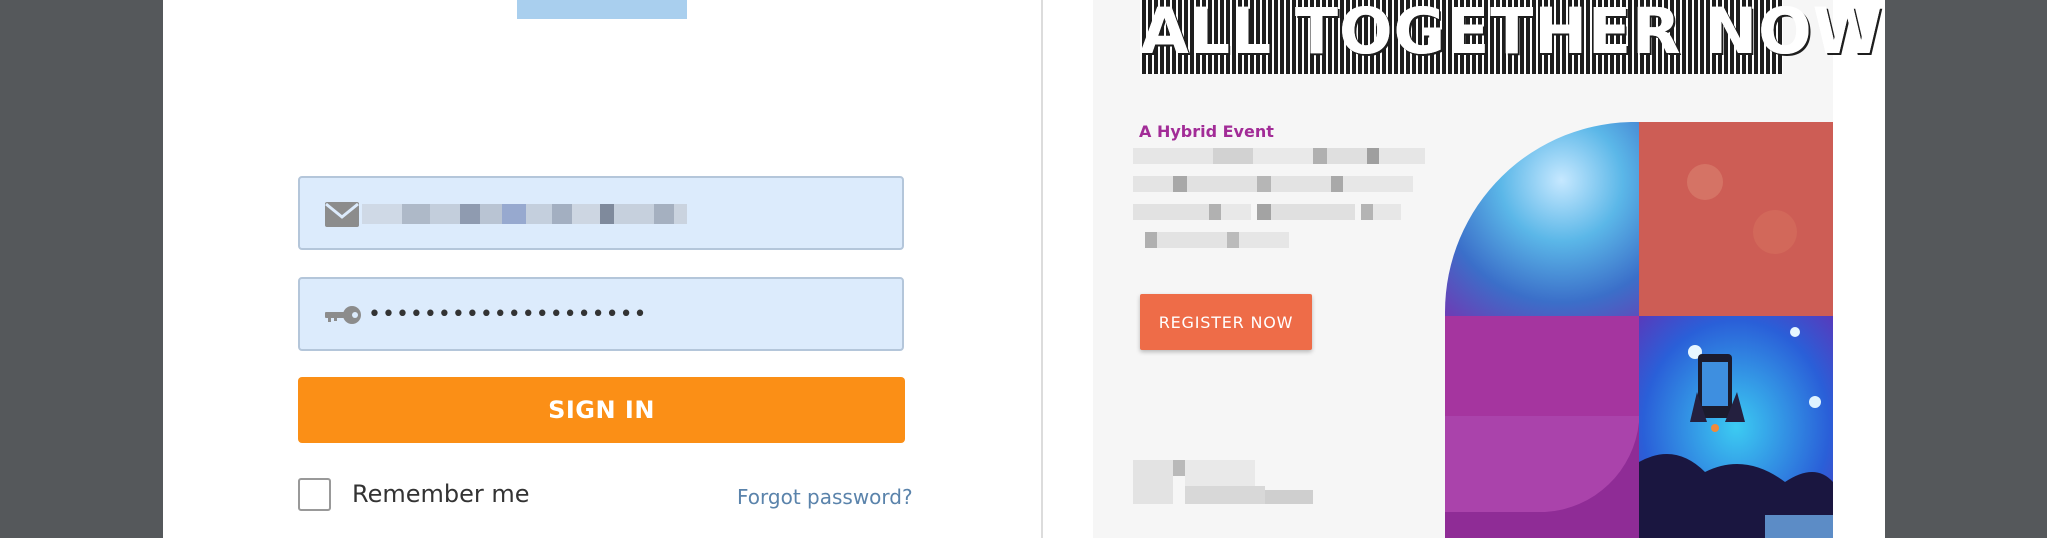 Image resolution: width=2047 pixels, height=538 pixels. I want to click on event-artwork, so click(1639, 330).